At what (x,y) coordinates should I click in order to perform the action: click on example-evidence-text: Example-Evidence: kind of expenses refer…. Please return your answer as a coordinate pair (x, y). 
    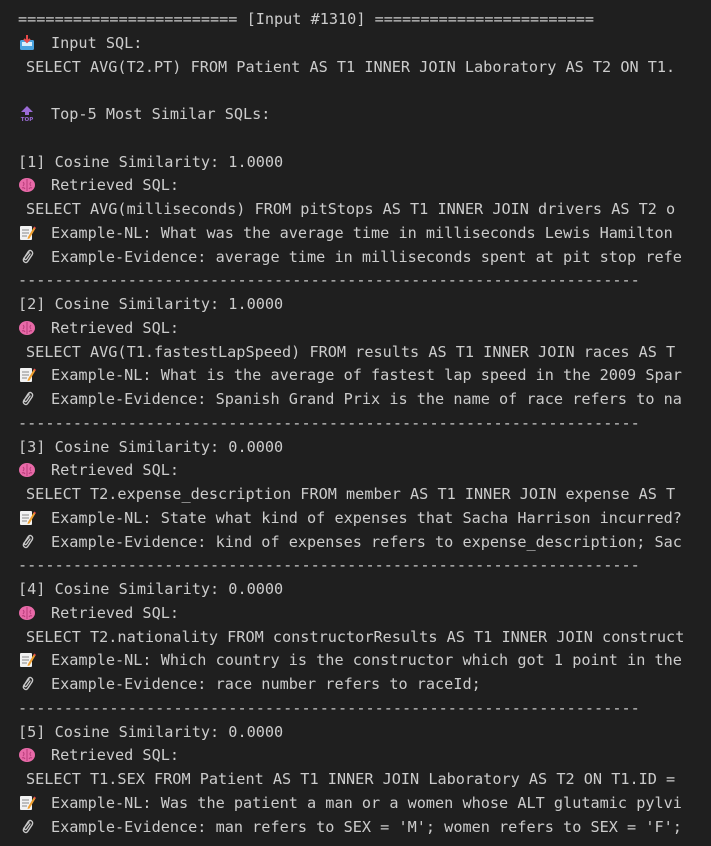
    Looking at the image, I should click on (366, 541).